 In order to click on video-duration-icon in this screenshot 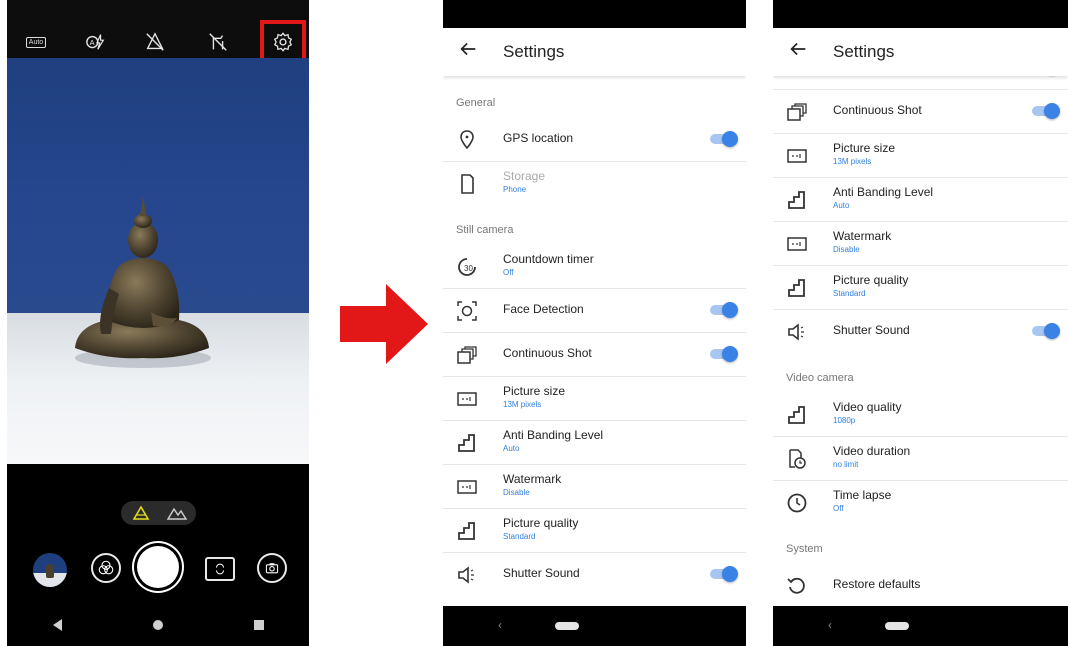, I will do `click(797, 459)`.